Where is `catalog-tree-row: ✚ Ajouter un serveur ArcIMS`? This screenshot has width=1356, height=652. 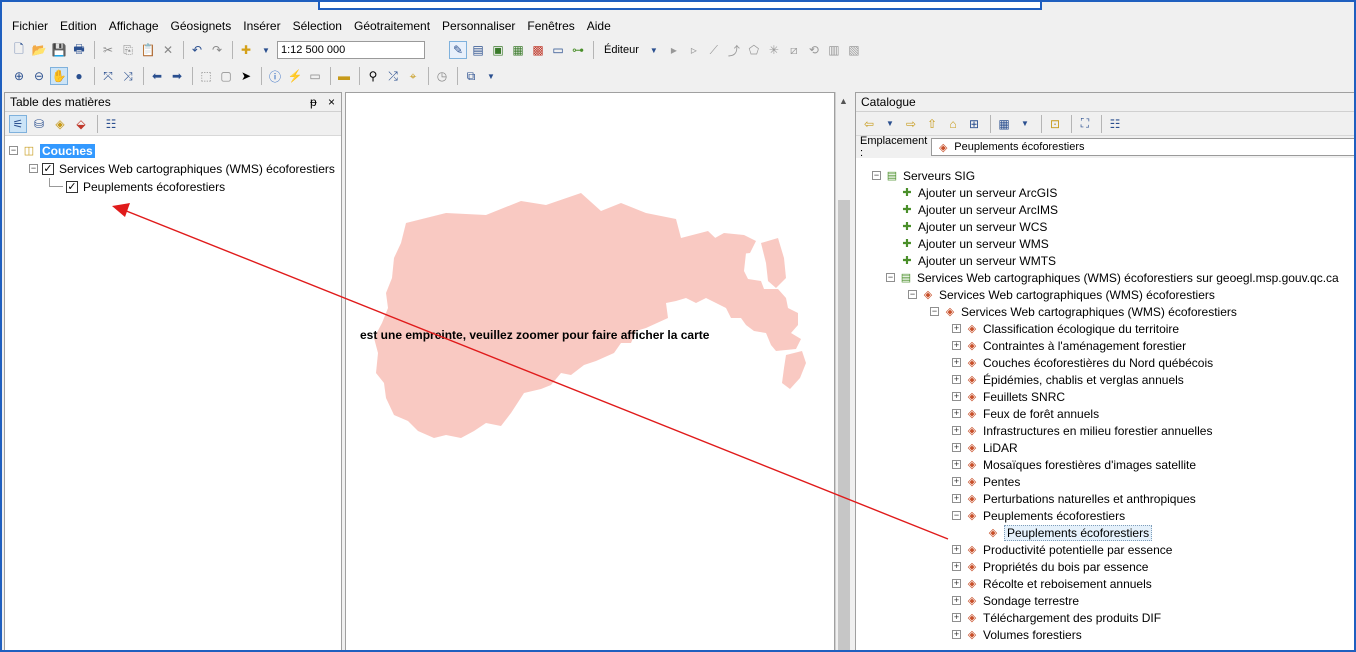 catalog-tree-row: ✚ Ajouter un serveur ArcIMS is located at coordinates (979, 209).